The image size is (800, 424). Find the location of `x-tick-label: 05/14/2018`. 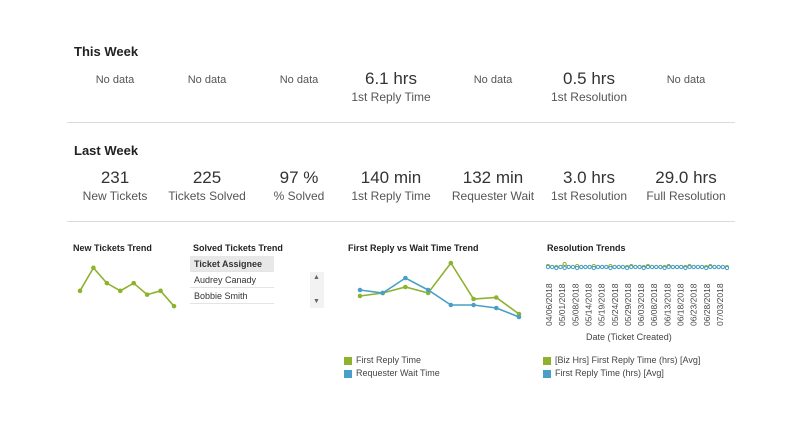

x-tick-label: 05/14/2018 is located at coordinates (588, 304).